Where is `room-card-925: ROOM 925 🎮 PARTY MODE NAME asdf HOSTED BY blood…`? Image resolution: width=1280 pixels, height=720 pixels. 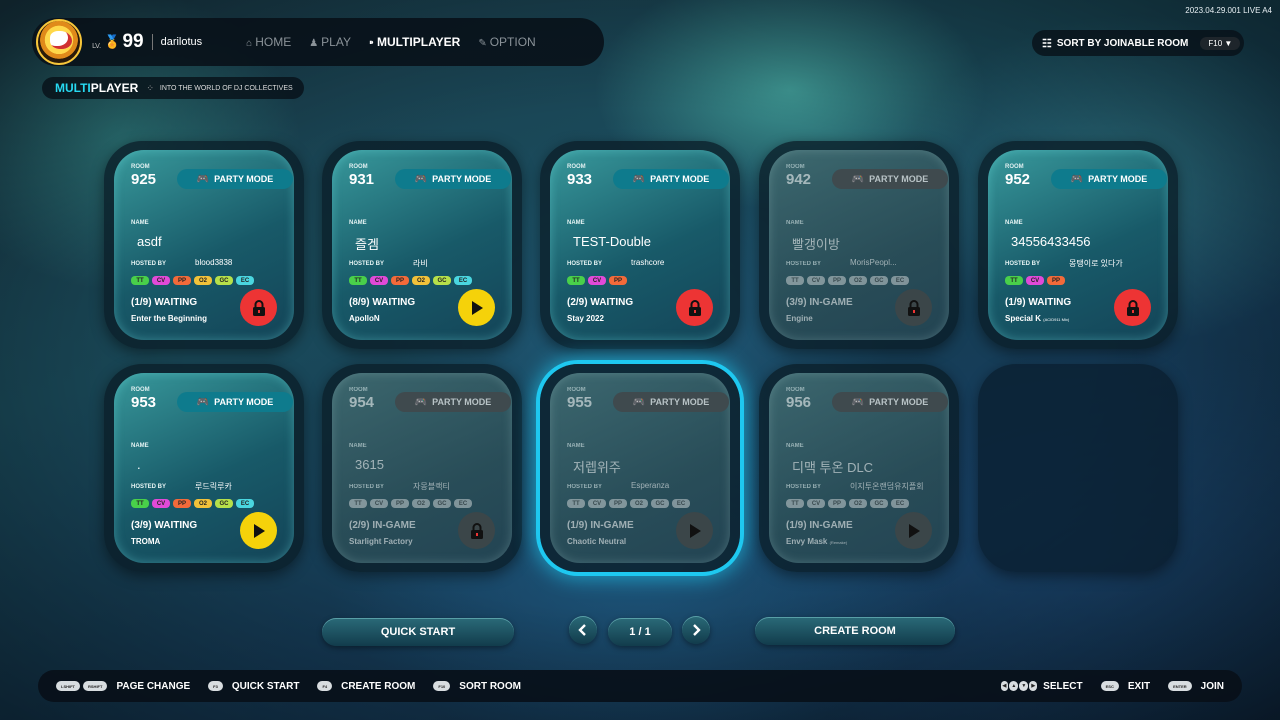
room-card-925: ROOM 925 🎮 PARTY MODE NAME asdf HOSTED BY blood… is located at coordinates (204, 245).